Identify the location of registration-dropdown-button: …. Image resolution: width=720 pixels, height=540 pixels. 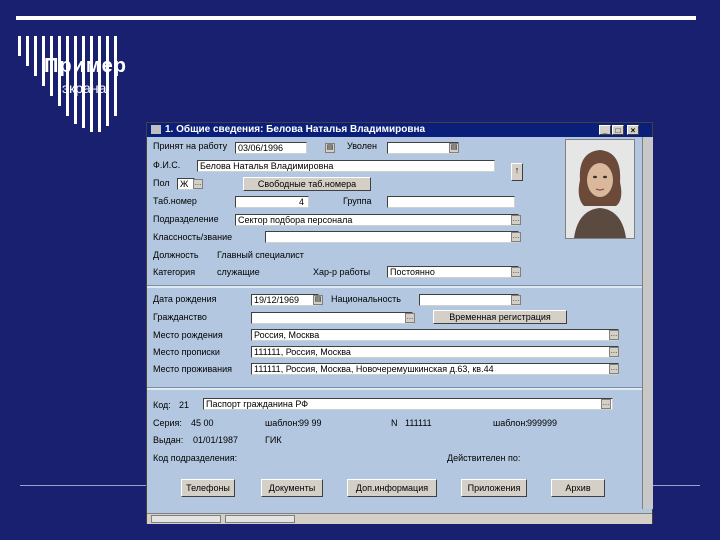
(614, 352).